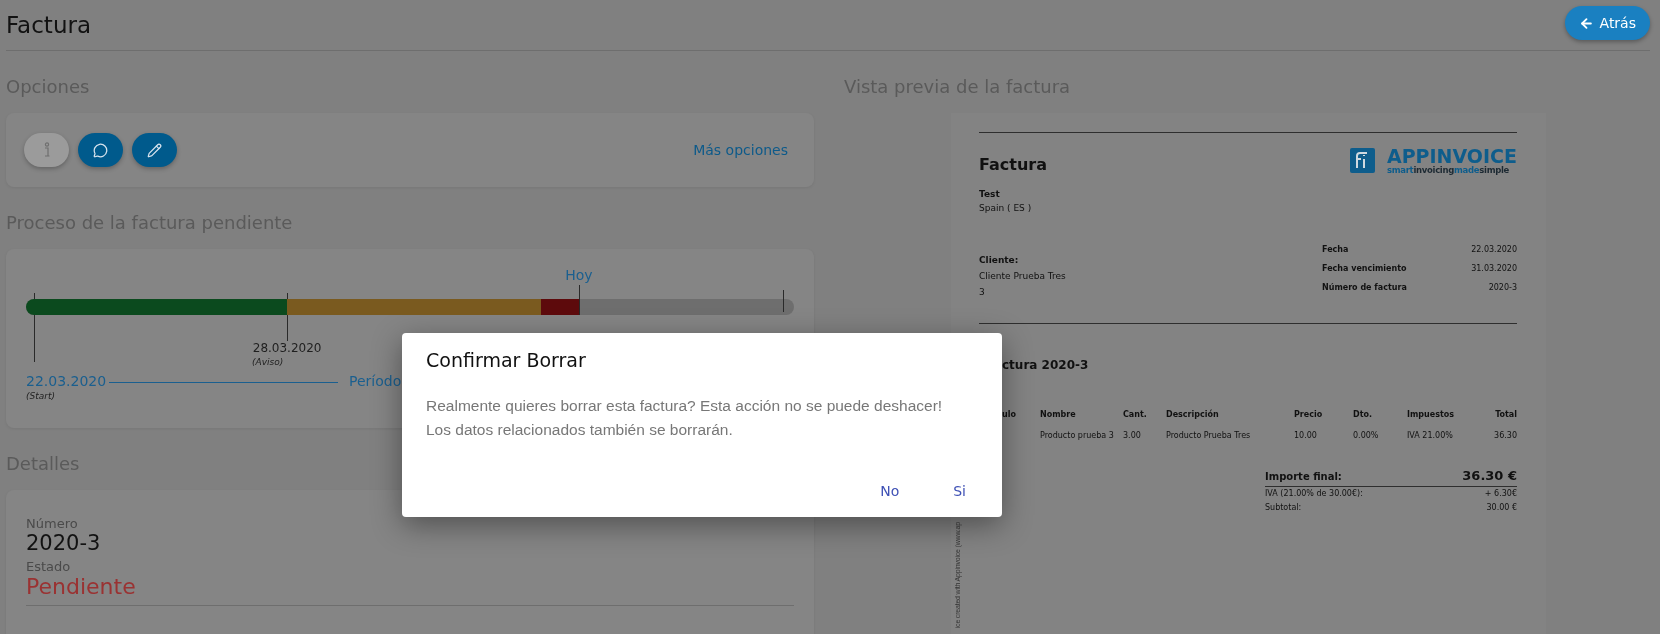 Image resolution: width=1660 pixels, height=634 pixels. I want to click on logo-name: APPINVOICE, so click(1451, 156).